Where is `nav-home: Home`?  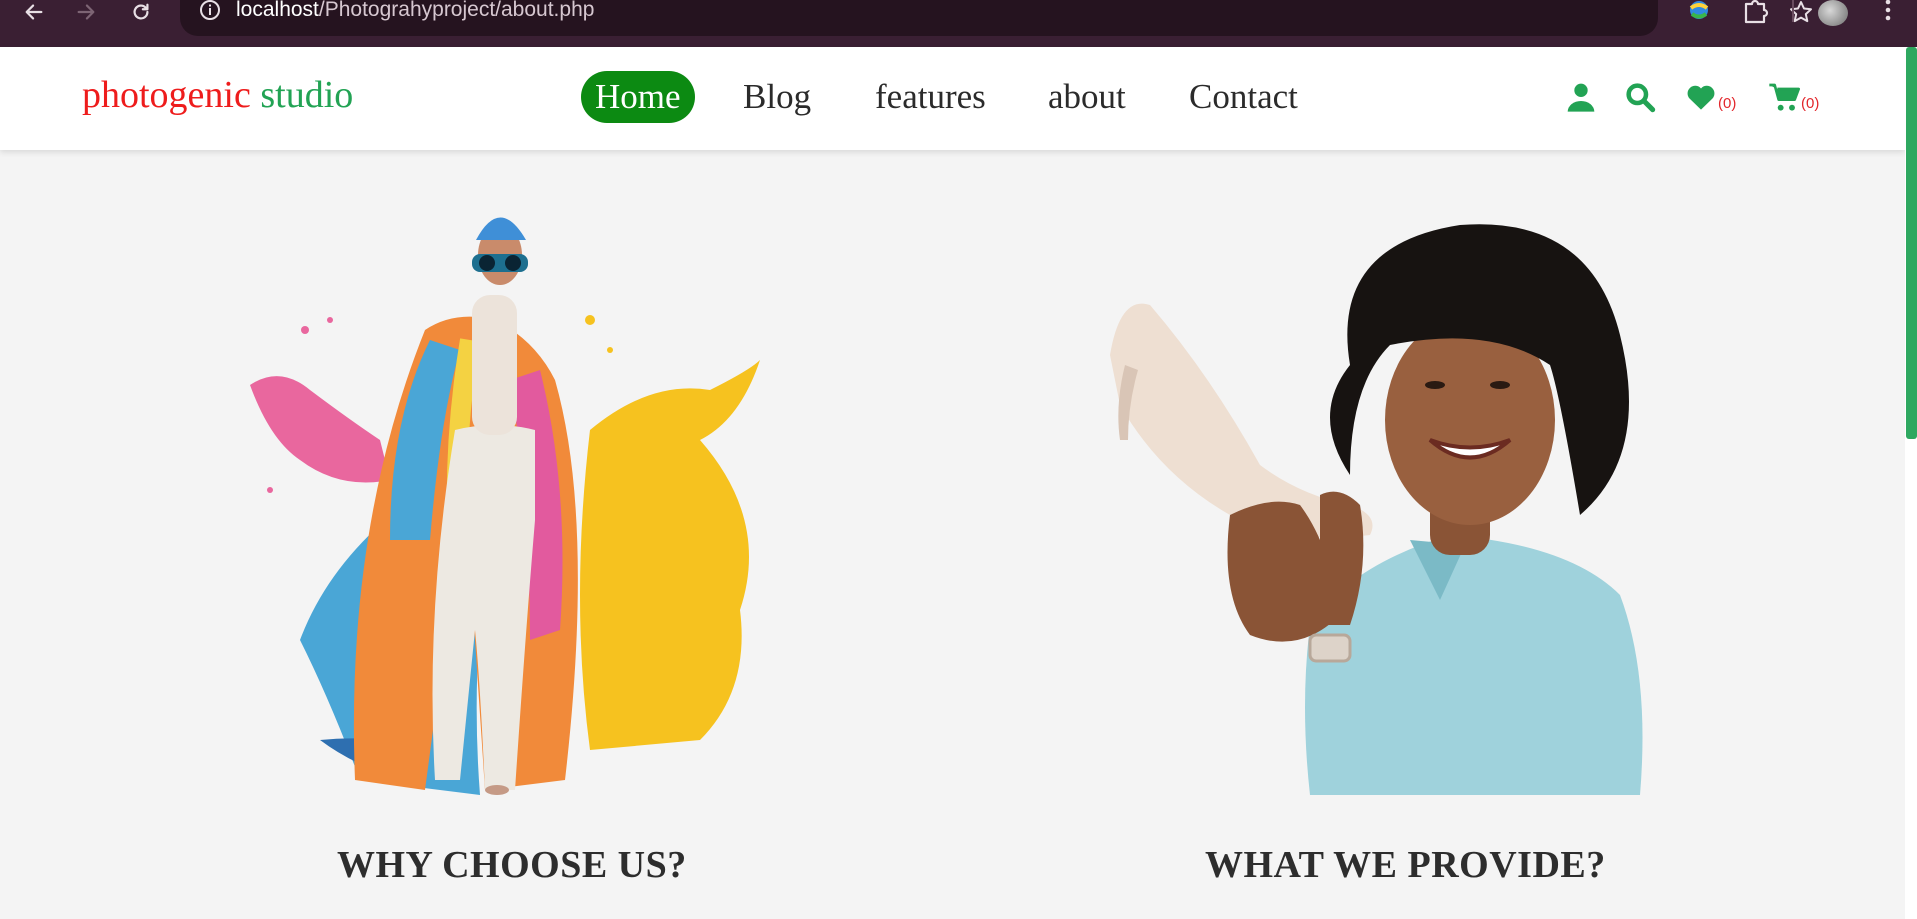 nav-home: Home is located at coordinates (638, 97).